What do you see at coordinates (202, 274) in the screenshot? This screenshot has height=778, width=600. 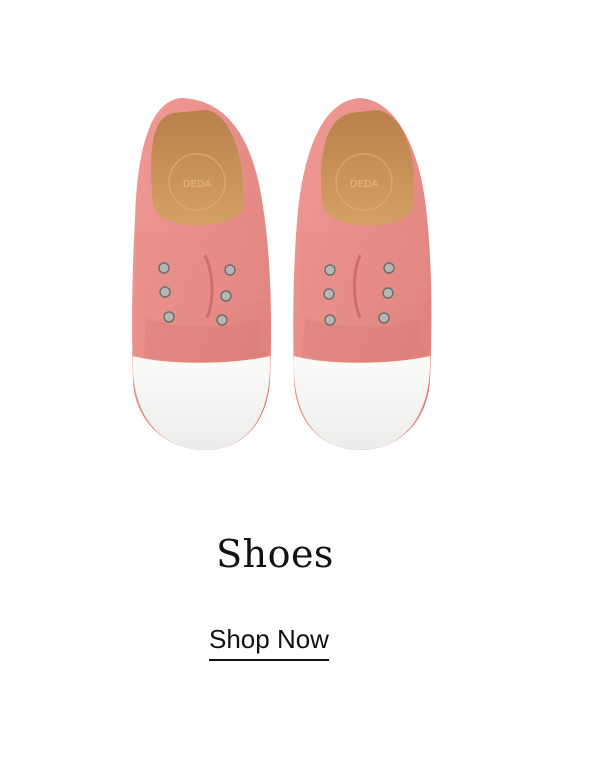 I see `left-shoe: DEDA` at bounding box center [202, 274].